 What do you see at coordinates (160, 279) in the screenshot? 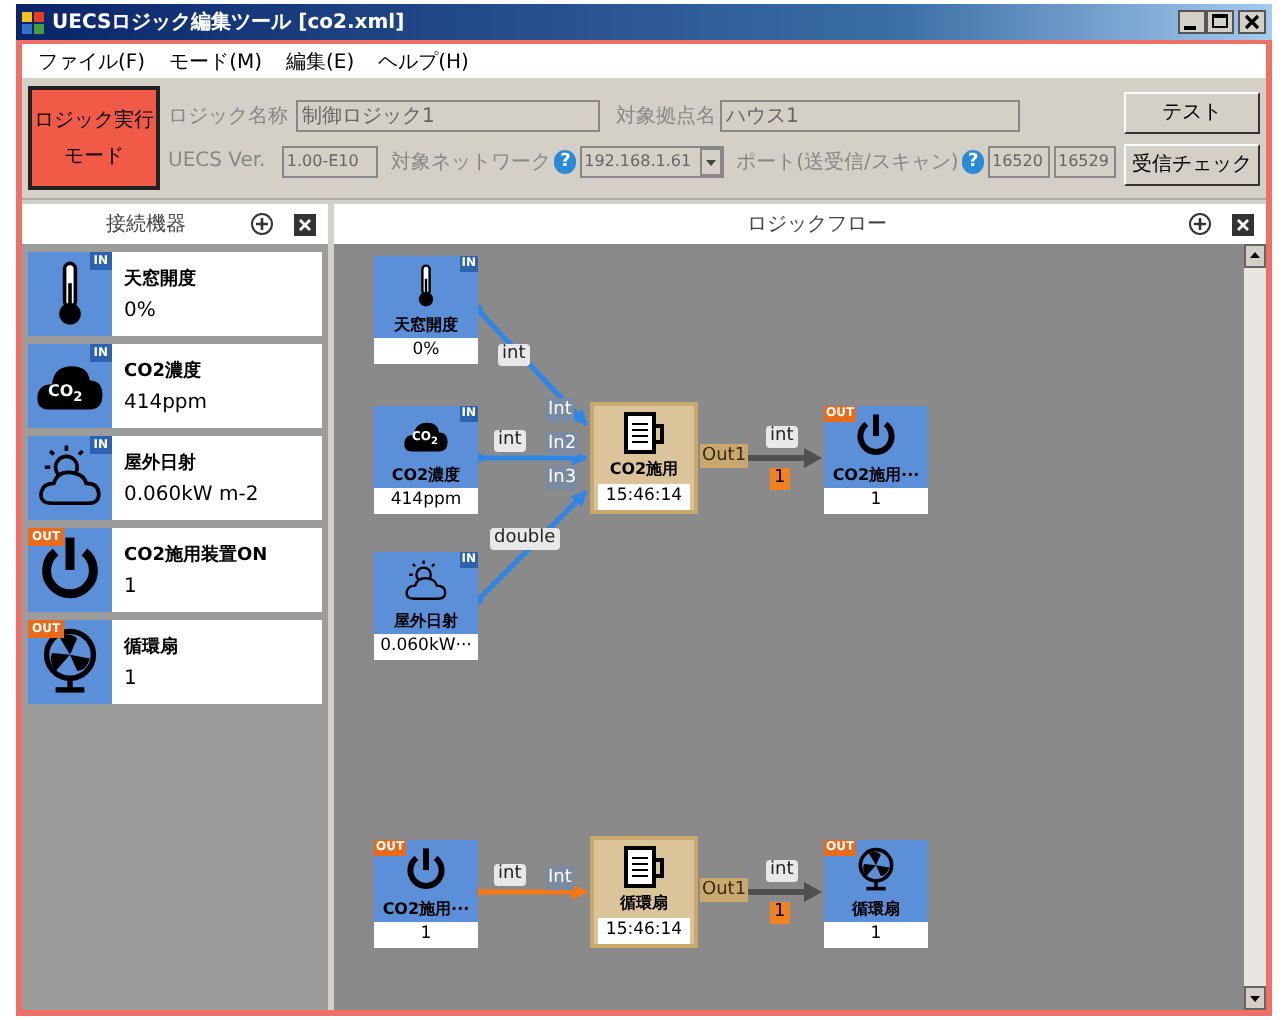
I see `device-name: 天窓開度` at bounding box center [160, 279].